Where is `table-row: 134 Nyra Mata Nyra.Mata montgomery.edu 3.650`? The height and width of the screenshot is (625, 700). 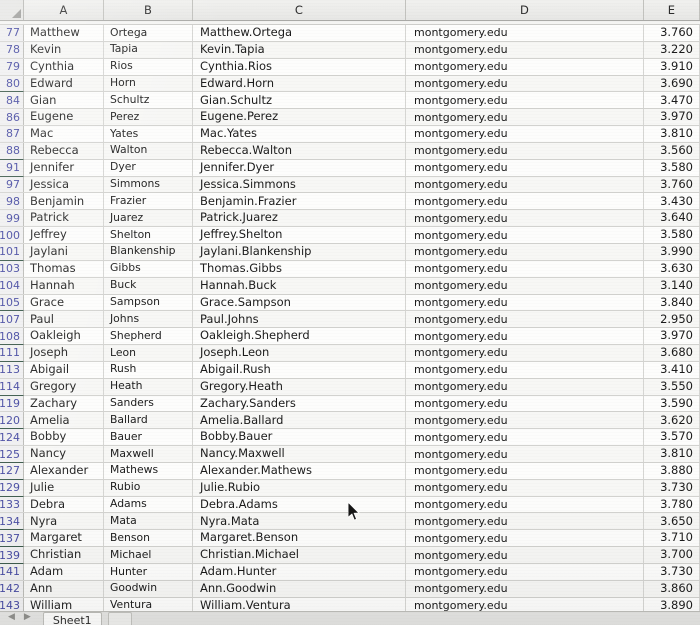
table-row: 134 Nyra Mata Nyra.Mata montgomery.edu 3.650 is located at coordinates (350, 522).